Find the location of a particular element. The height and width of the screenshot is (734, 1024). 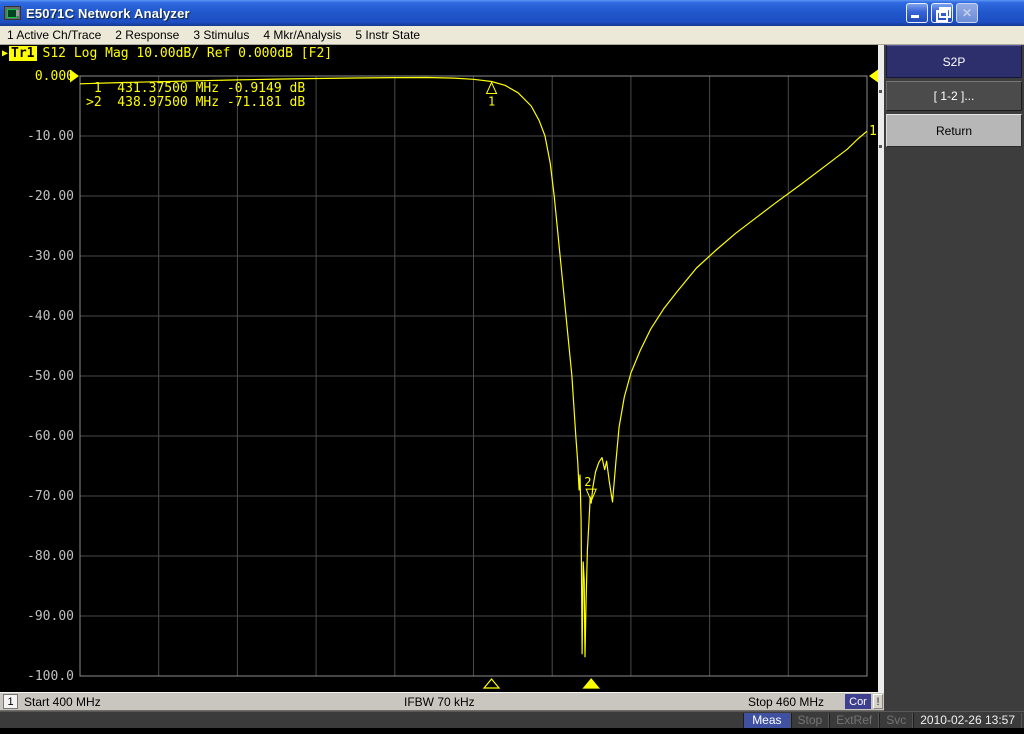

extref-status: ExtRef is located at coordinates (854, 720).